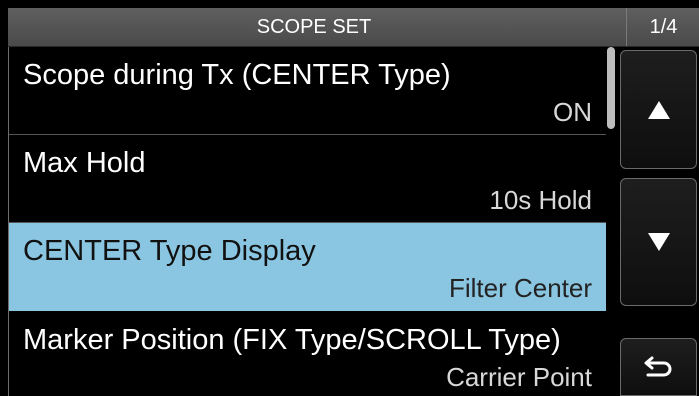  I want to click on scrollbar-thumb, so click(611, 88).